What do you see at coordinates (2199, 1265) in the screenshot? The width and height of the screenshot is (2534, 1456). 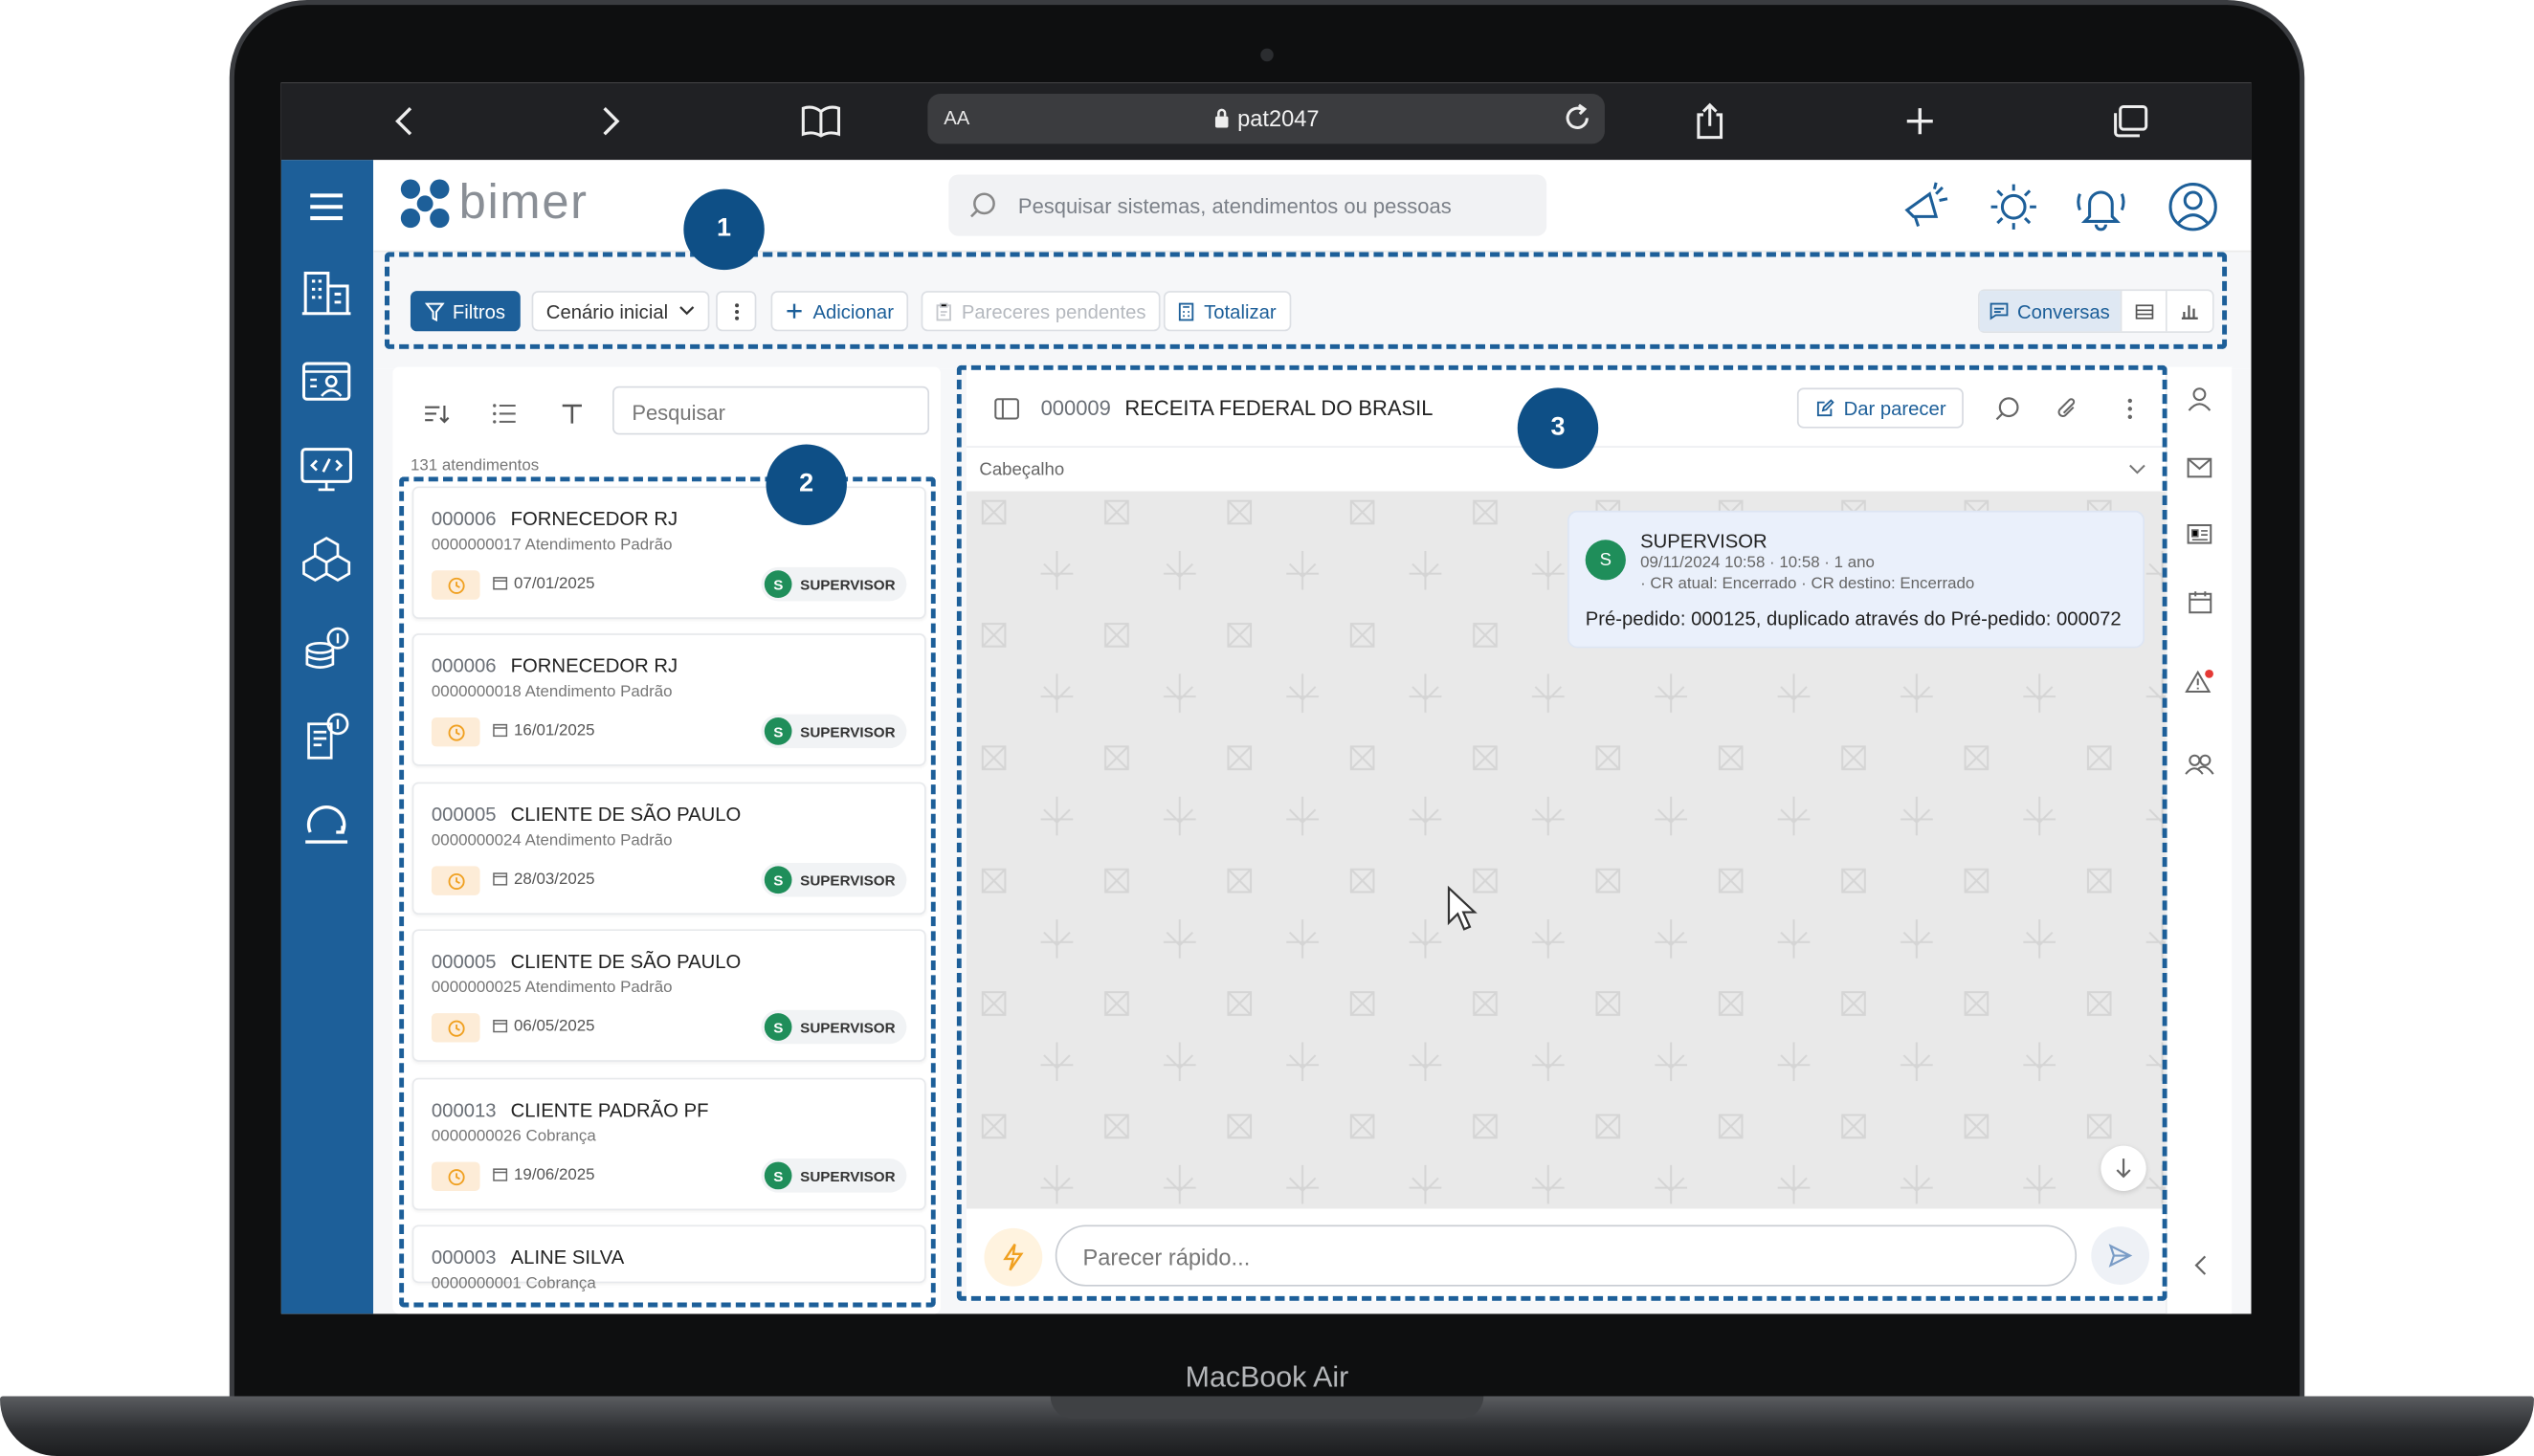 I see `collapse-left-icon` at bounding box center [2199, 1265].